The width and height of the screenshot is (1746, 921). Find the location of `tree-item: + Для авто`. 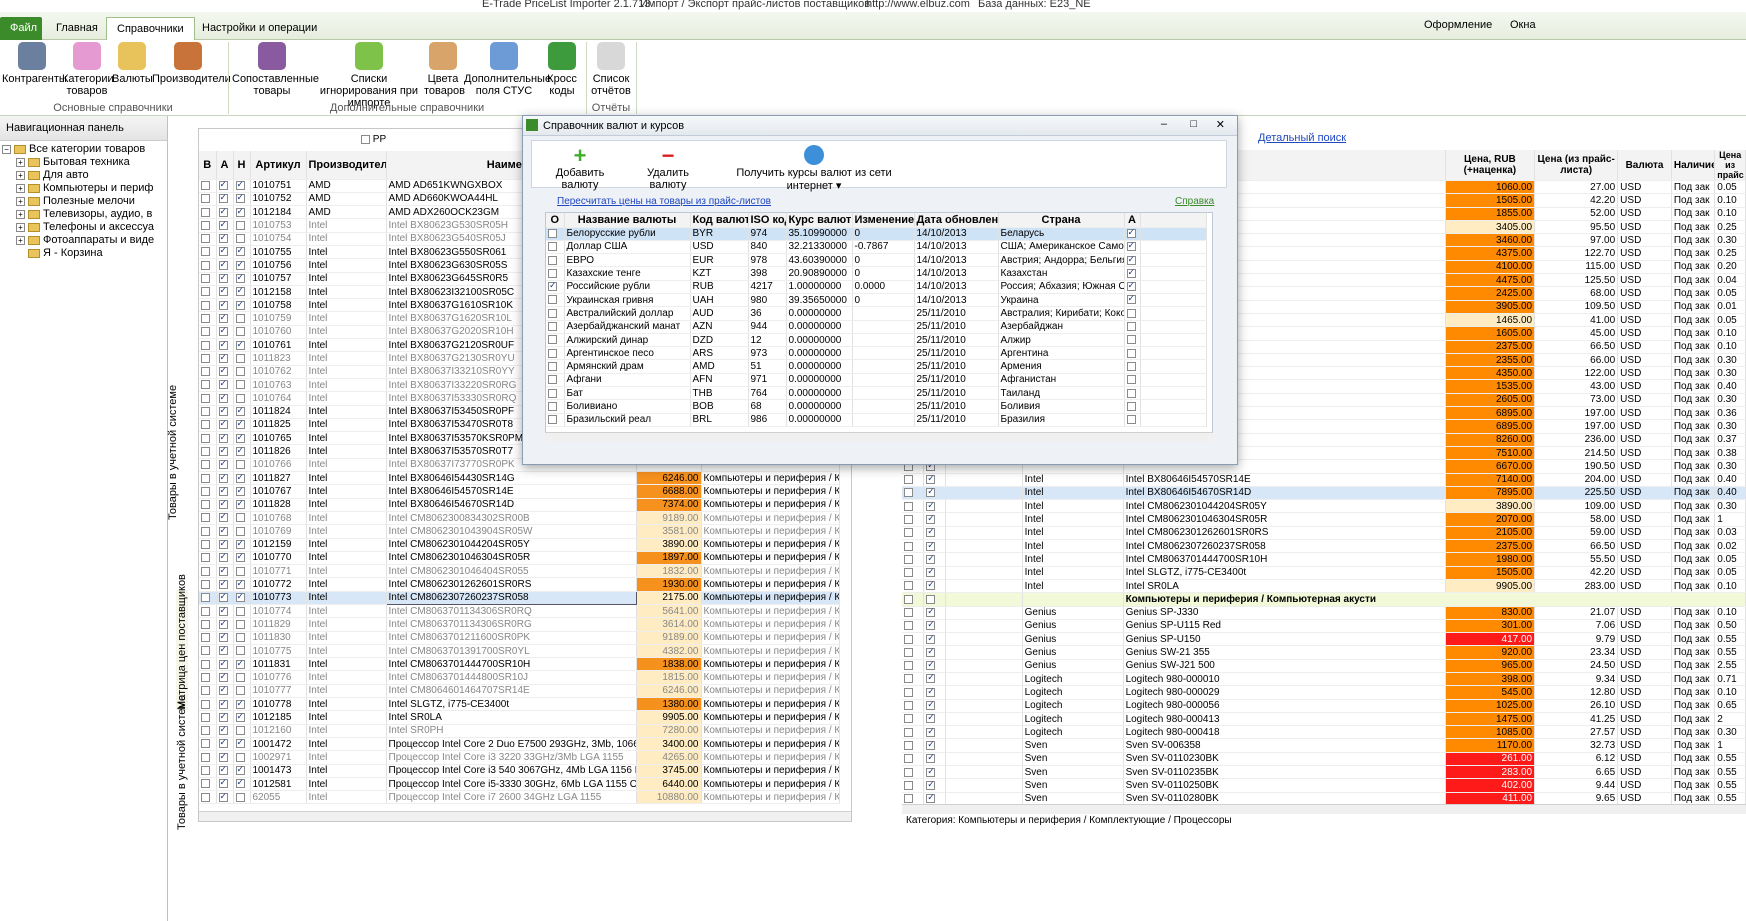

tree-item: + Для авто is located at coordinates (83, 175).